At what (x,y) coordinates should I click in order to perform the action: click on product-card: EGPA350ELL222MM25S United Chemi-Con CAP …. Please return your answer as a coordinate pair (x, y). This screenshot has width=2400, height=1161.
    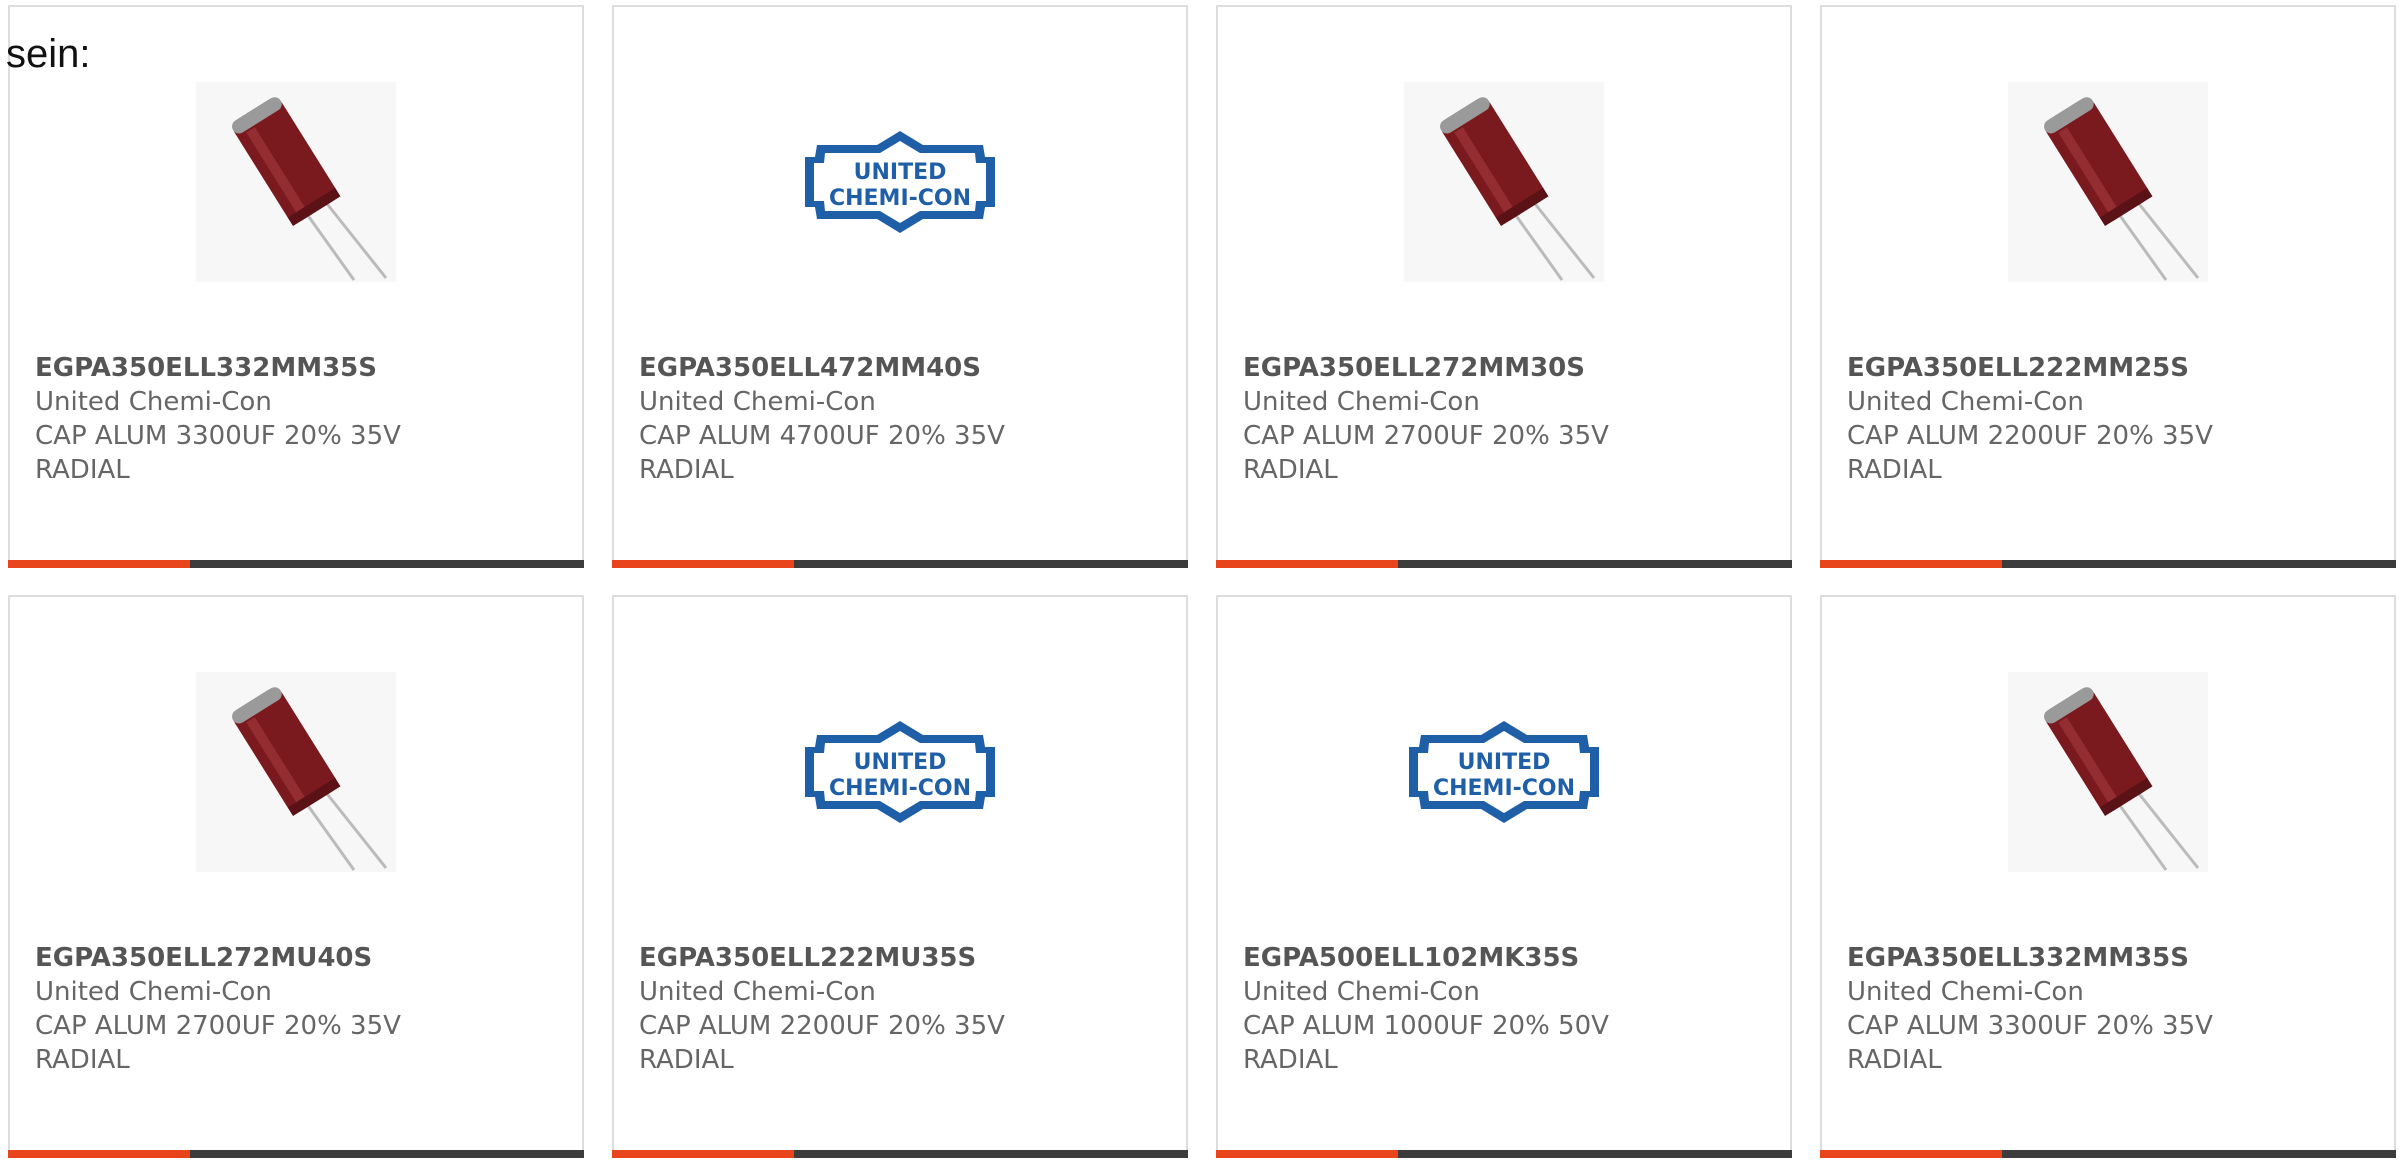
    Looking at the image, I should click on (2108, 286).